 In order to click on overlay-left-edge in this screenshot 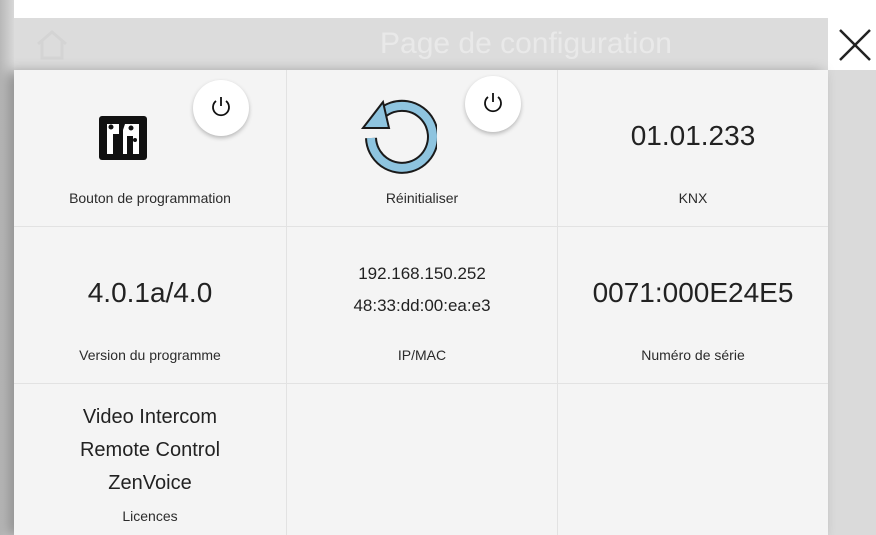, I will do `click(7, 267)`.